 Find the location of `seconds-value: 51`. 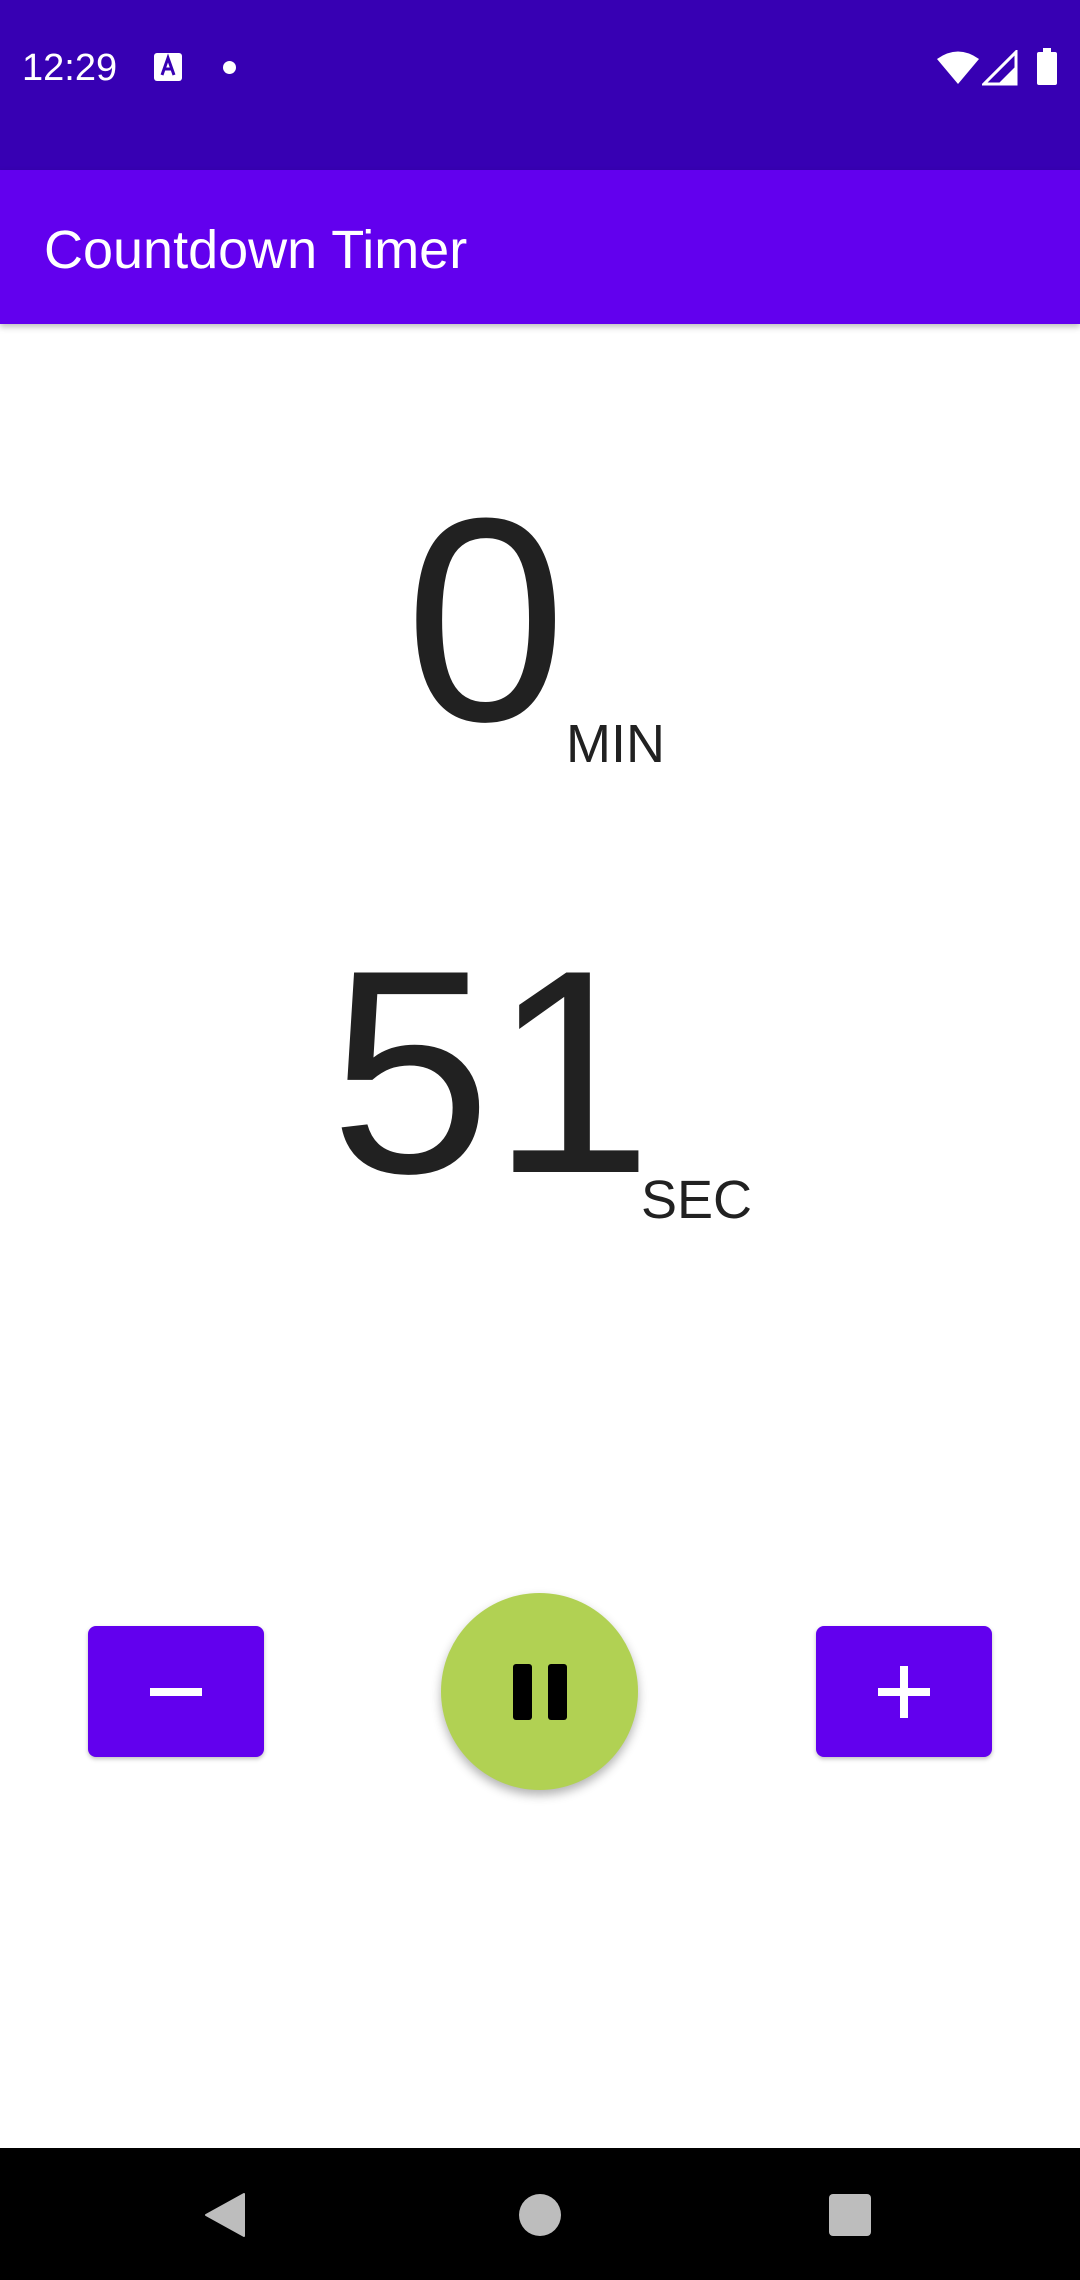

seconds-value: 51 is located at coordinates (491, 1072).